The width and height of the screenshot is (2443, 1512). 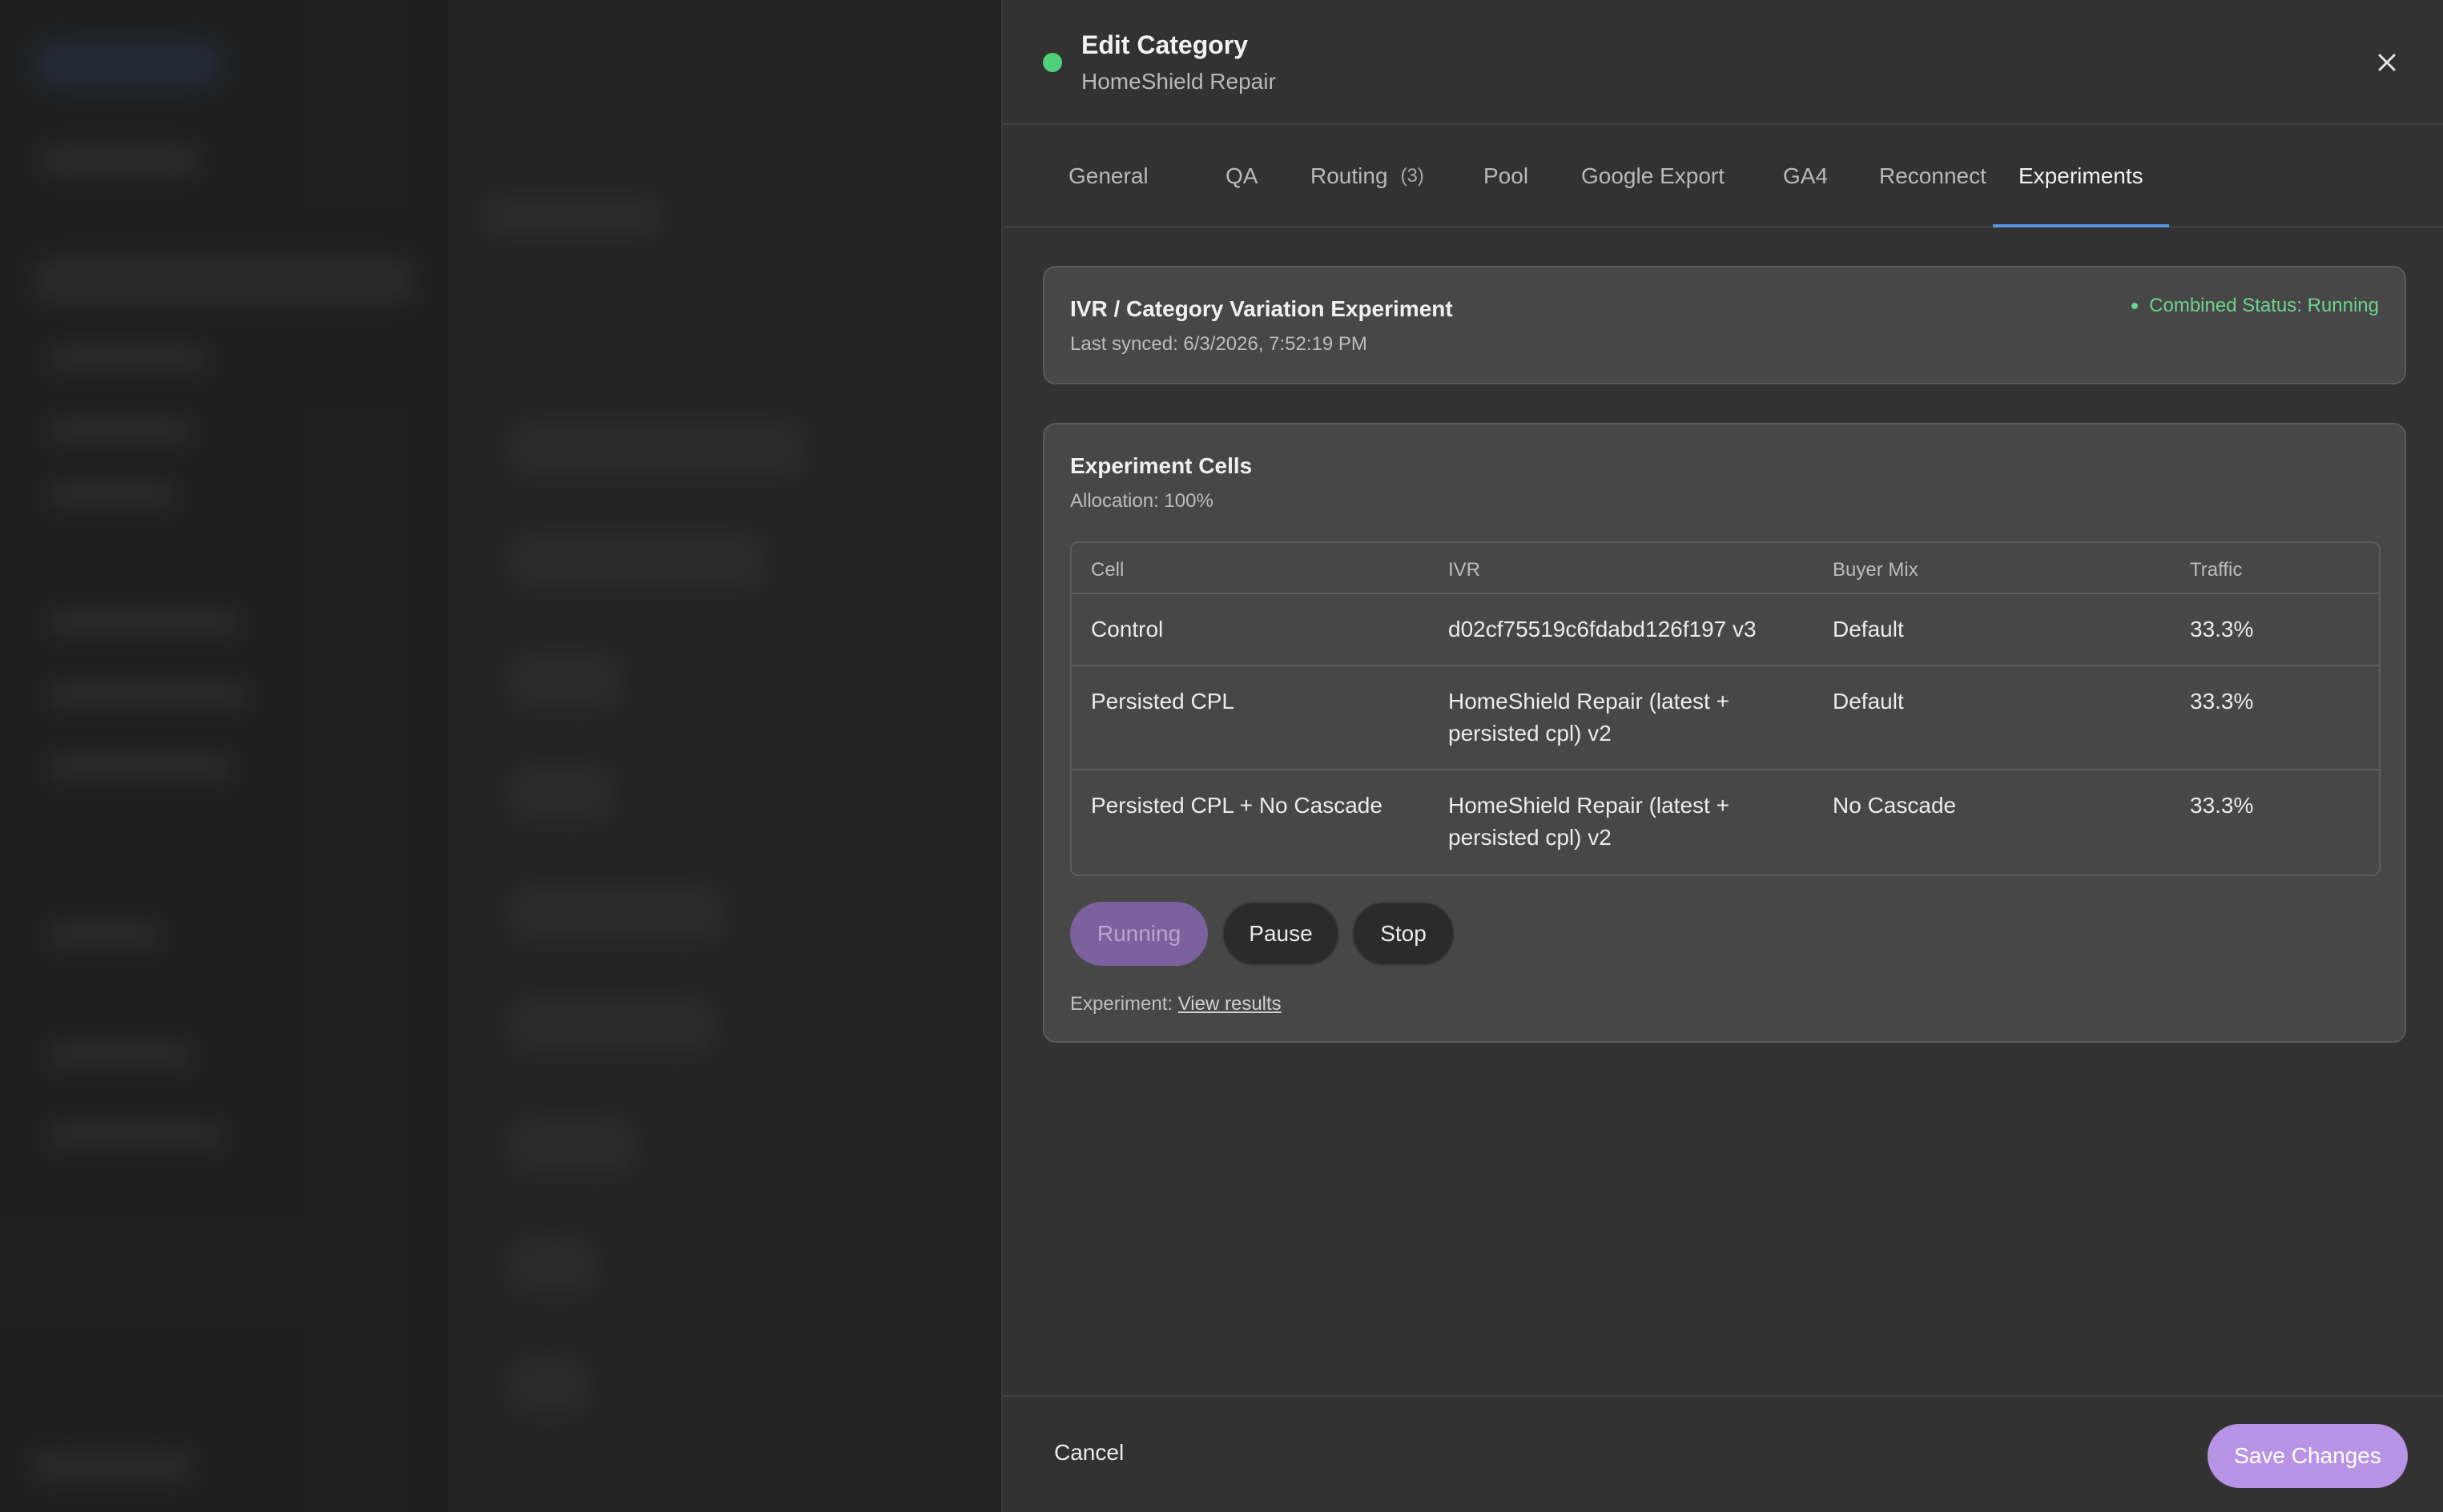 What do you see at coordinates (1280, 934) in the screenshot?
I see `pause-button: Pause` at bounding box center [1280, 934].